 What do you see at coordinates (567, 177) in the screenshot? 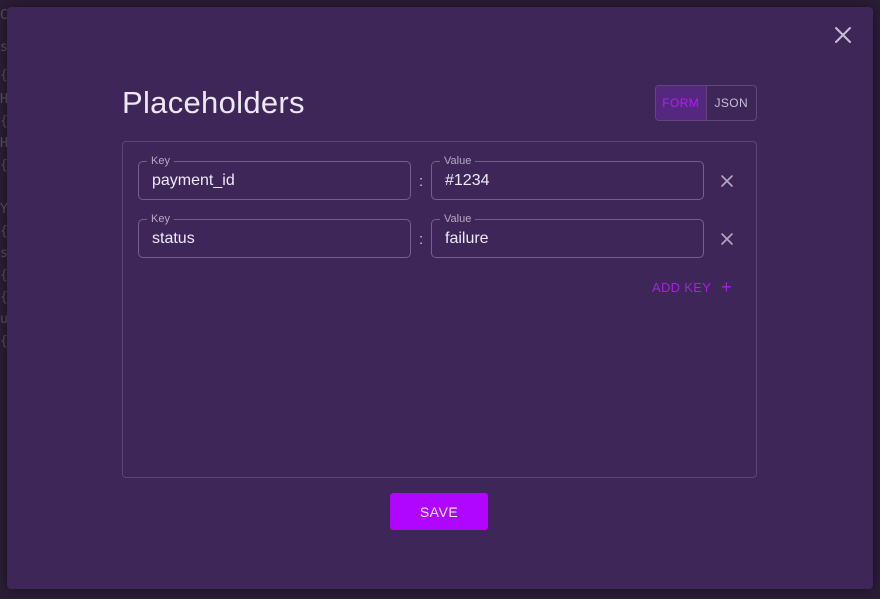
I see `value-field: Value #1234` at bounding box center [567, 177].